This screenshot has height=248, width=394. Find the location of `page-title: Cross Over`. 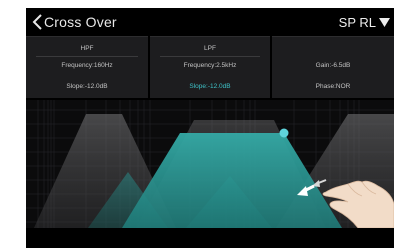

page-title: Cross Over is located at coordinates (80, 22).